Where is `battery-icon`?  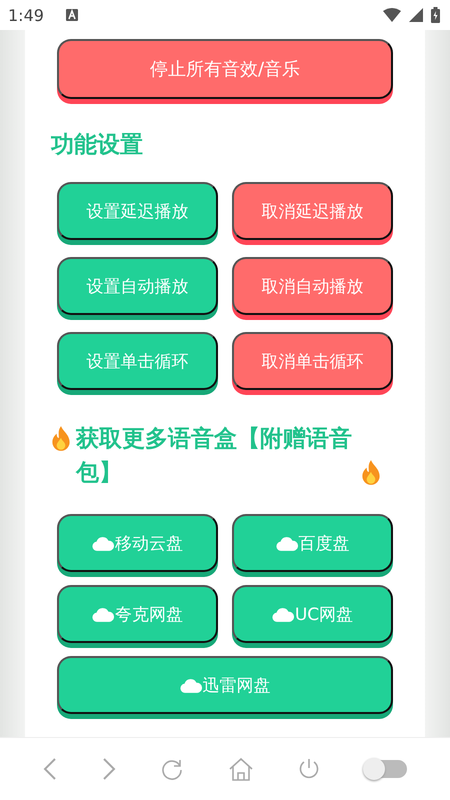
battery-icon is located at coordinates (435, 15).